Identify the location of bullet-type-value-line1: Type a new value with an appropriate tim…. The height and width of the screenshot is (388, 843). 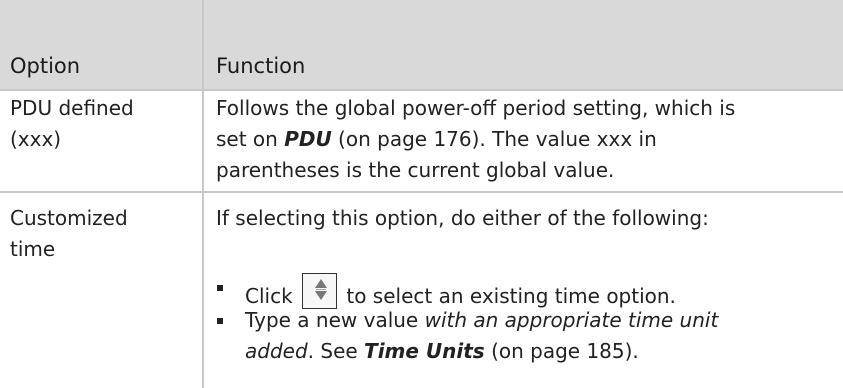
(481, 320).